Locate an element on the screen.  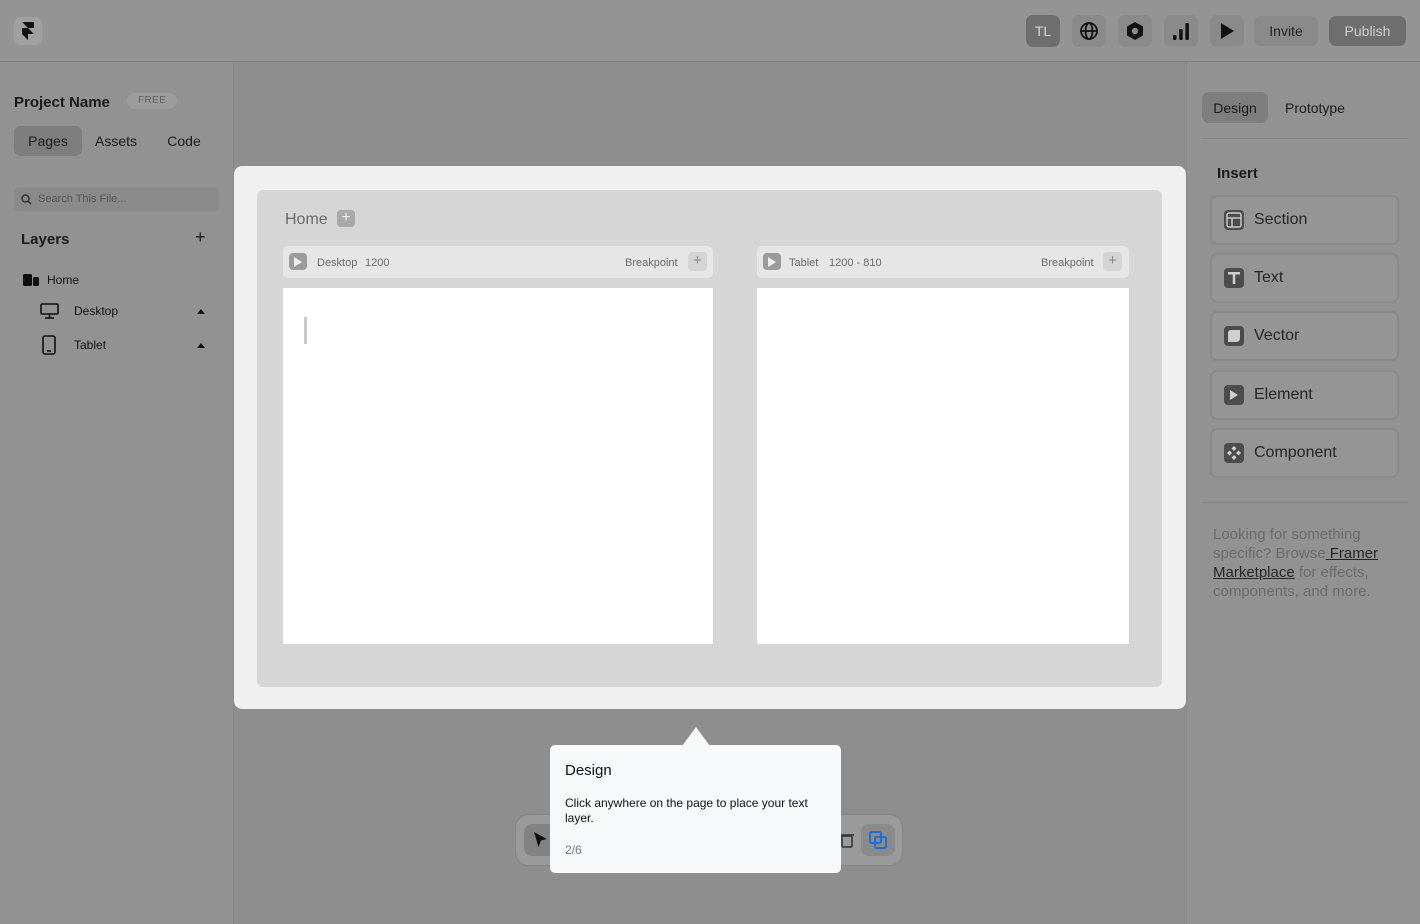
hexagon-icon is located at coordinates (1135, 31).